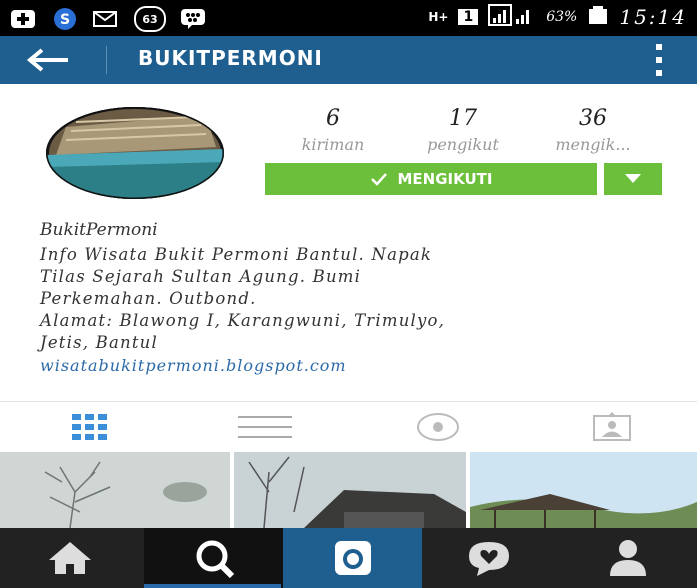  I want to click on svg-text: S, so click(65, 20).